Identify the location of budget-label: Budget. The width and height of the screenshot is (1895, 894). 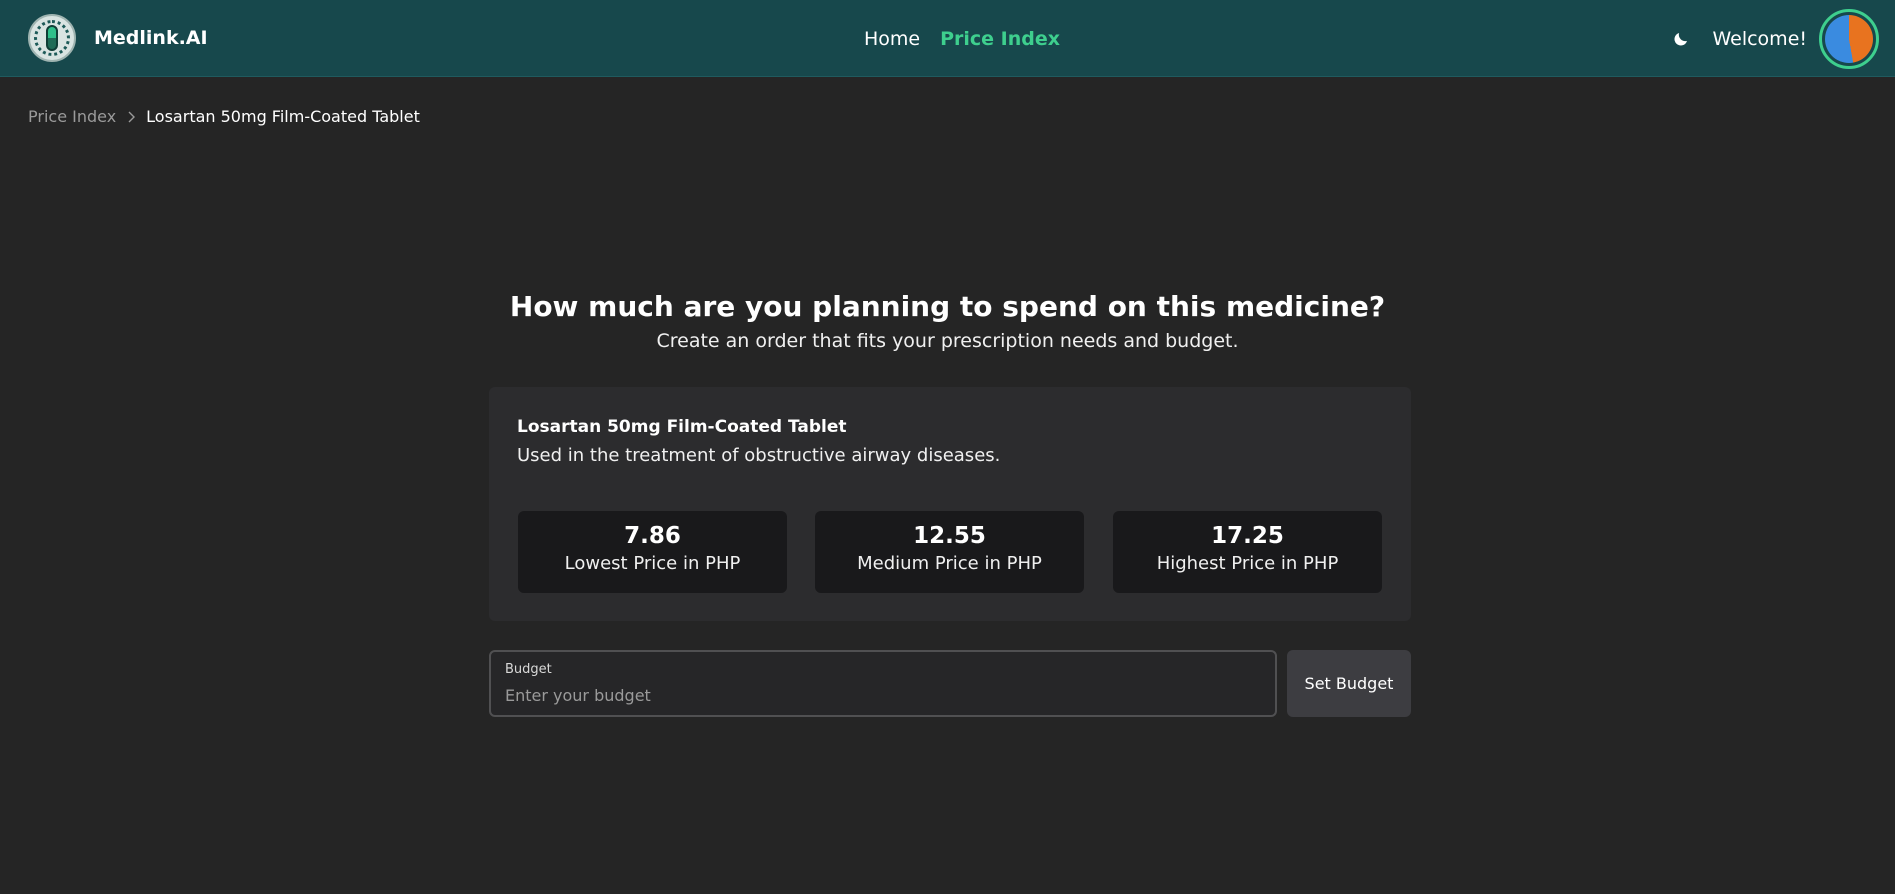
(528, 669).